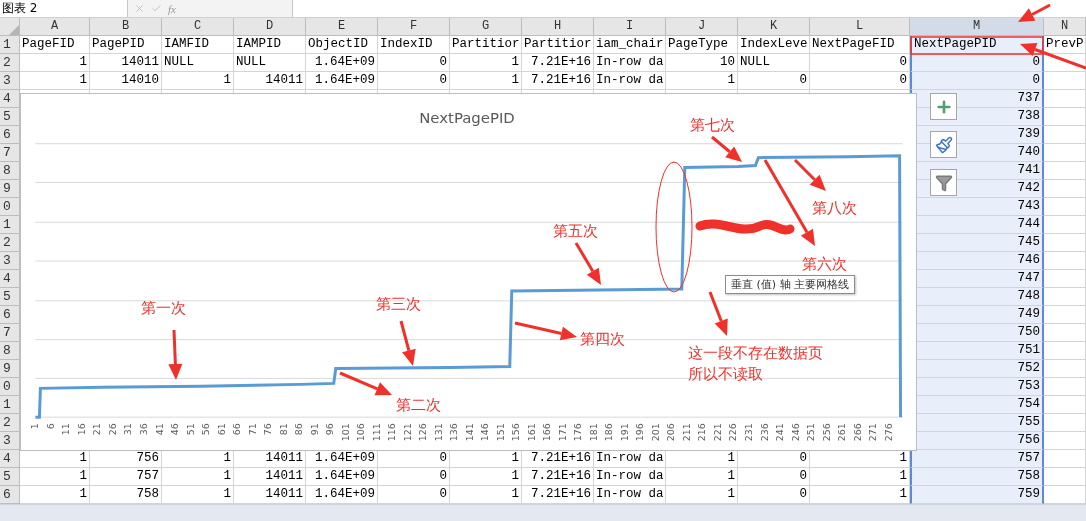 The width and height of the screenshot is (1086, 521). Describe the element at coordinates (795, 432) in the screenshot. I see `axis-label: 246` at that location.